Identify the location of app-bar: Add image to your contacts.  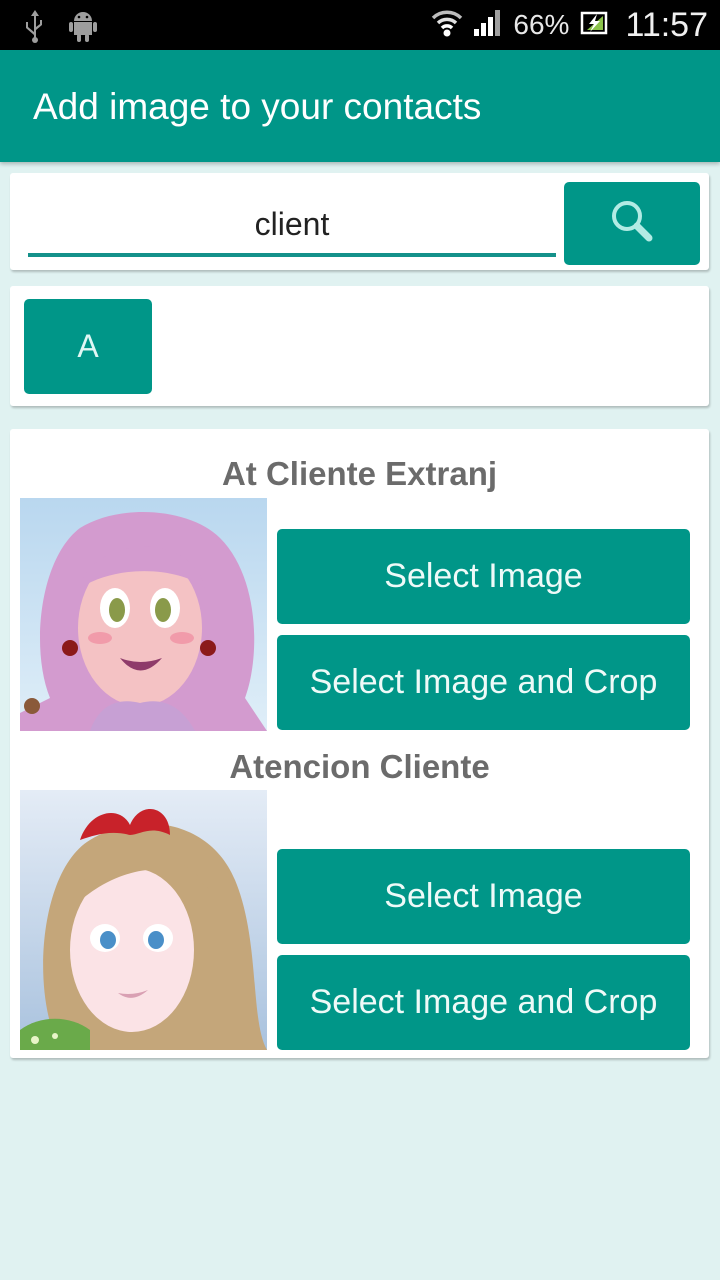
(360, 106).